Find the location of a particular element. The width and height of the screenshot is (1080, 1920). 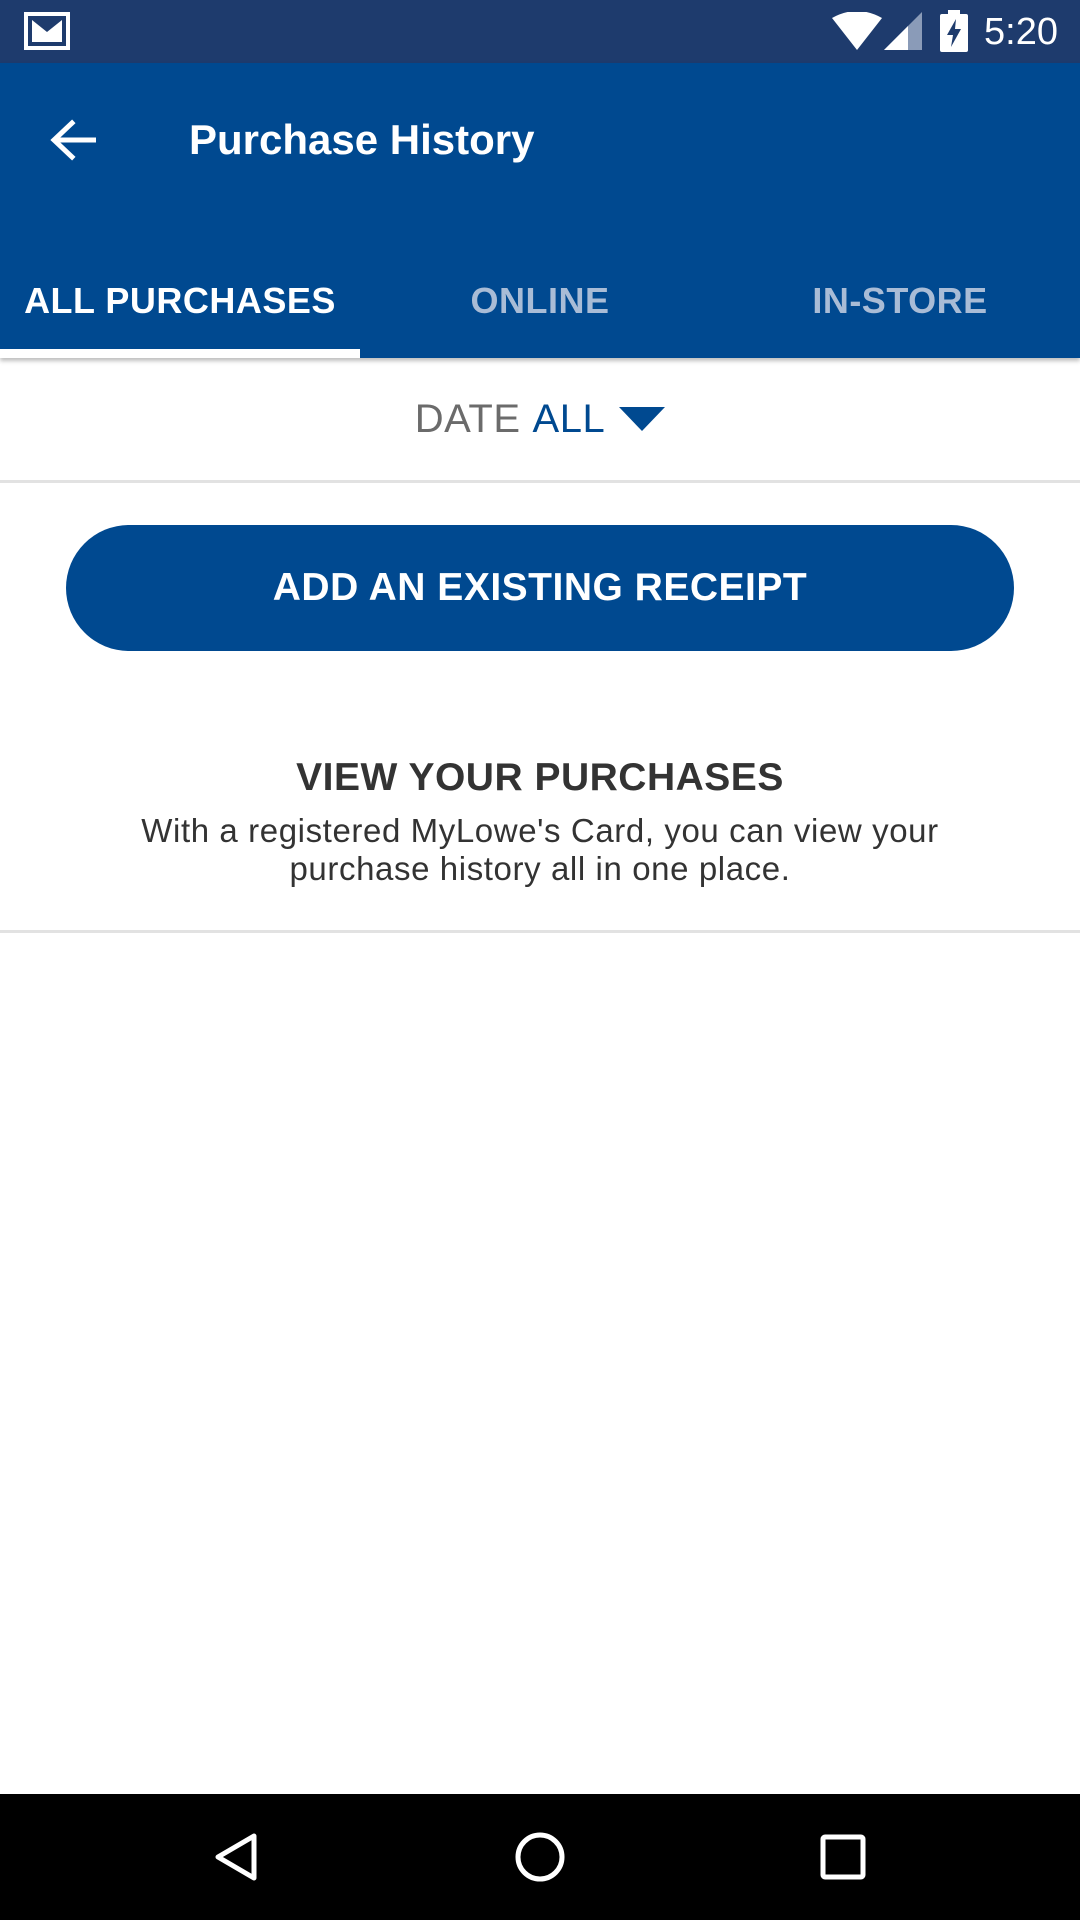

tab-bar: ALL PURCHASES ONLINE IN-STORE is located at coordinates (540, 306).